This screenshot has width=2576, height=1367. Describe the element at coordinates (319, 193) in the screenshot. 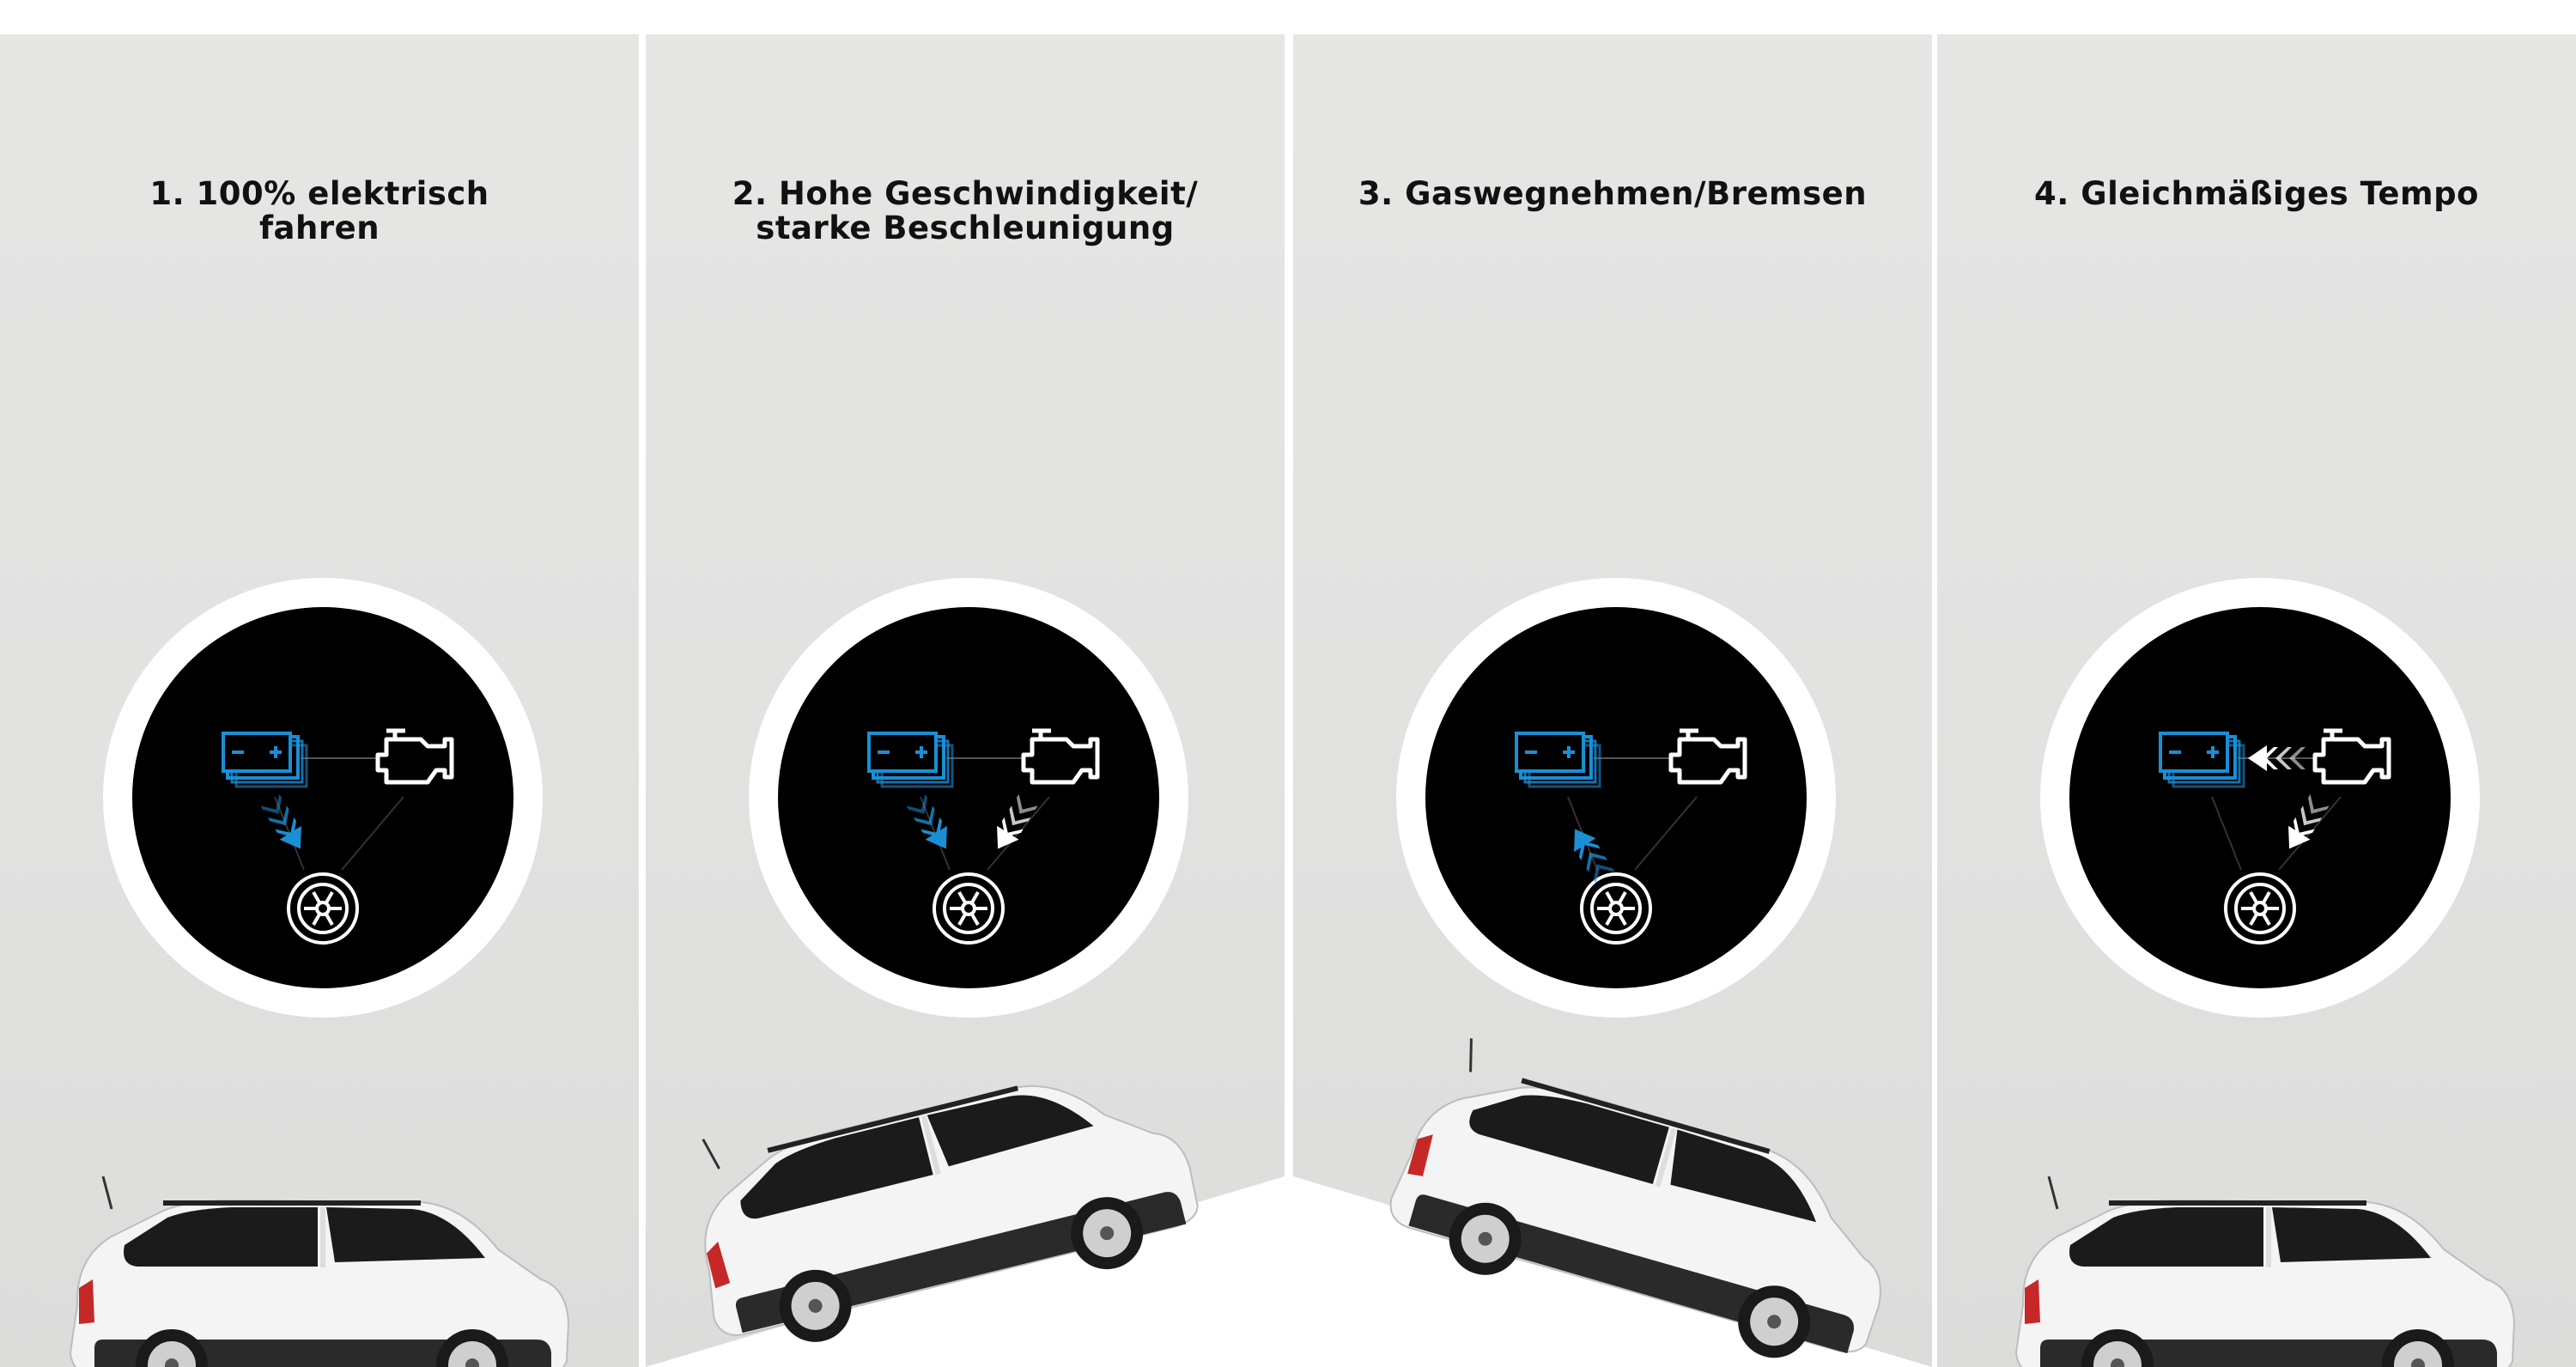

I see `title-line: 1. 100% elektrisch` at that location.